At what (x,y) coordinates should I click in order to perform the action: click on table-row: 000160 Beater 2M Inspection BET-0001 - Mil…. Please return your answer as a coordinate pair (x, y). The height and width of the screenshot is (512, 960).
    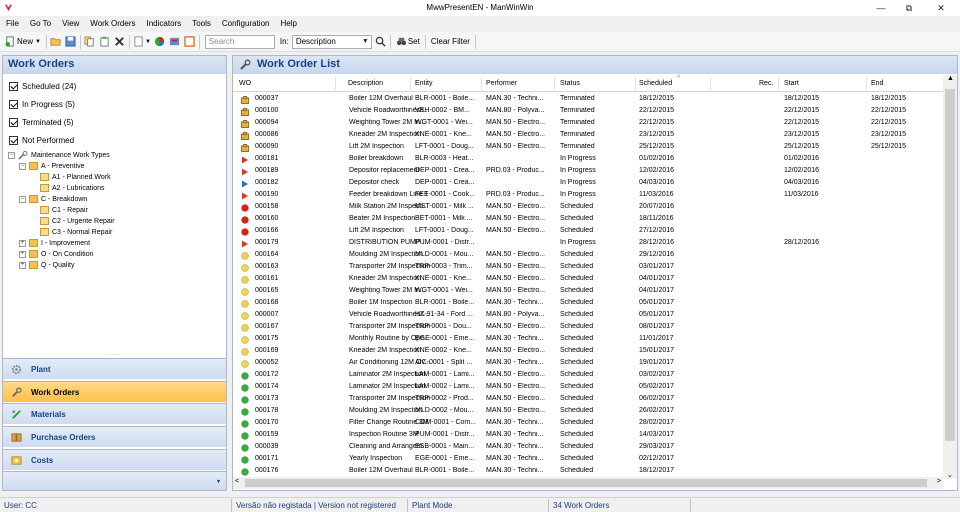
    Looking at the image, I should click on (588, 220).